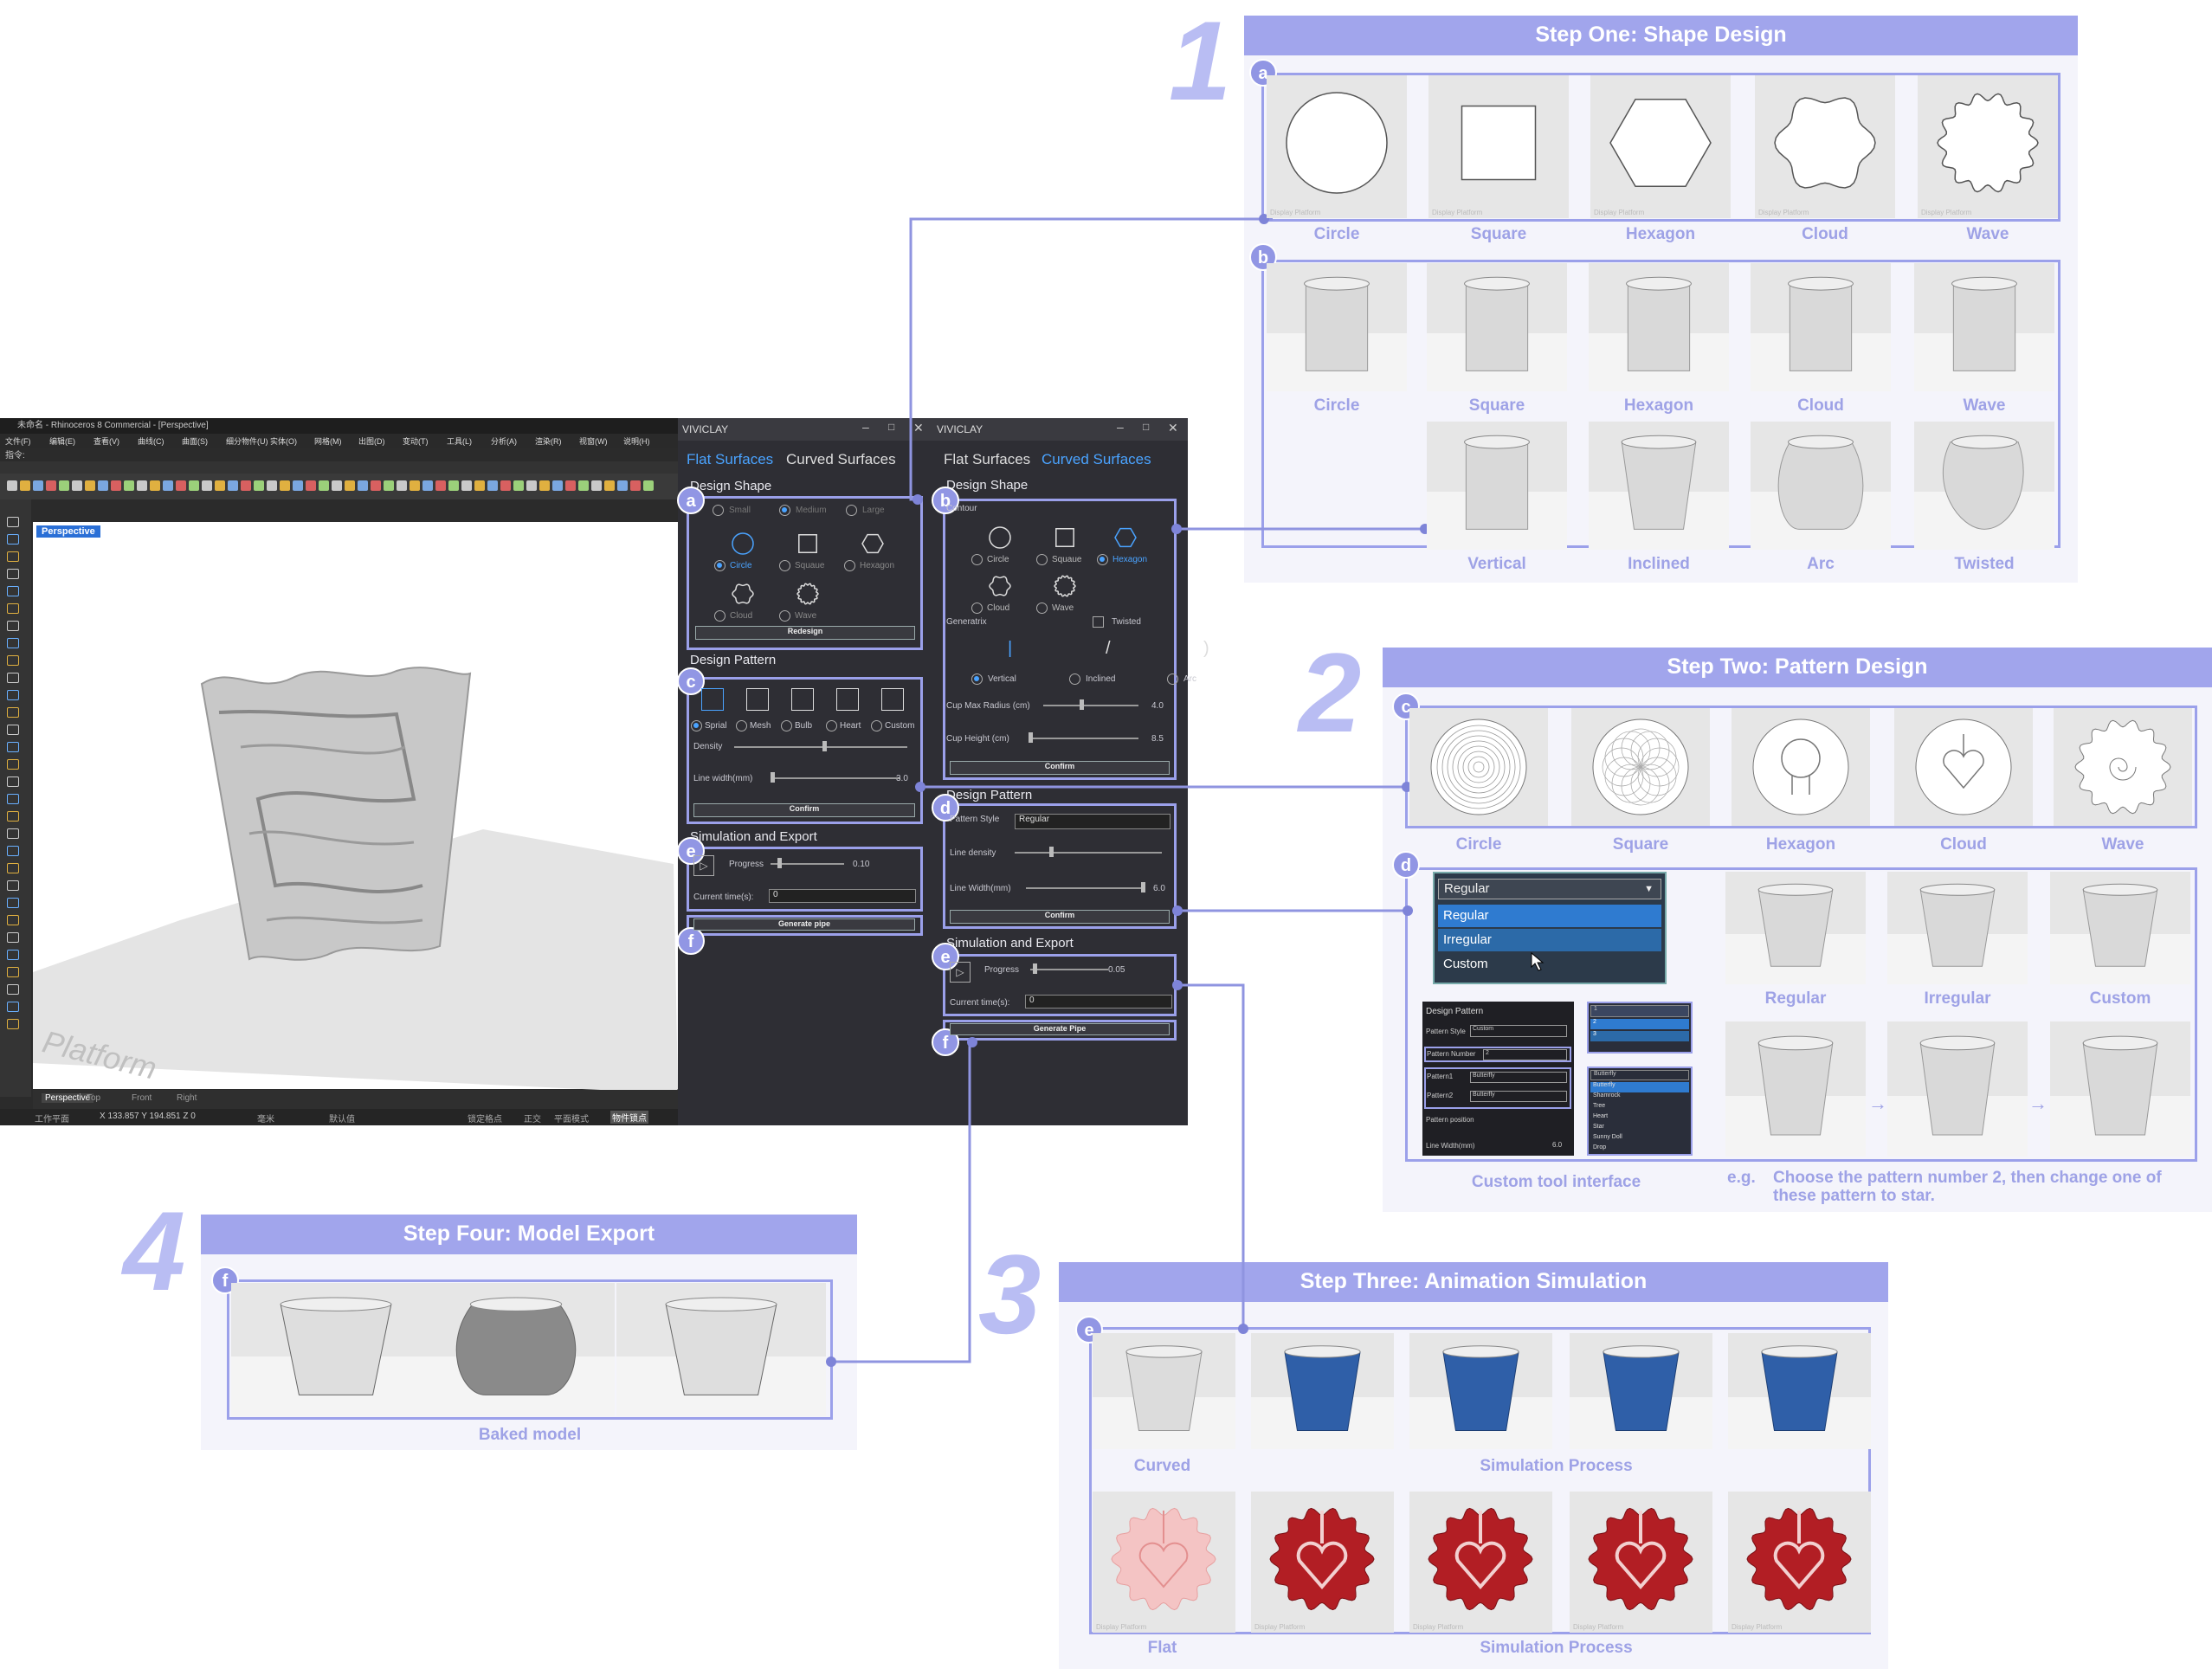  What do you see at coordinates (1518, 1097) in the screenshot?
I see `mini-p2-select: Butterfly` at bounding box center [1518, 1097].